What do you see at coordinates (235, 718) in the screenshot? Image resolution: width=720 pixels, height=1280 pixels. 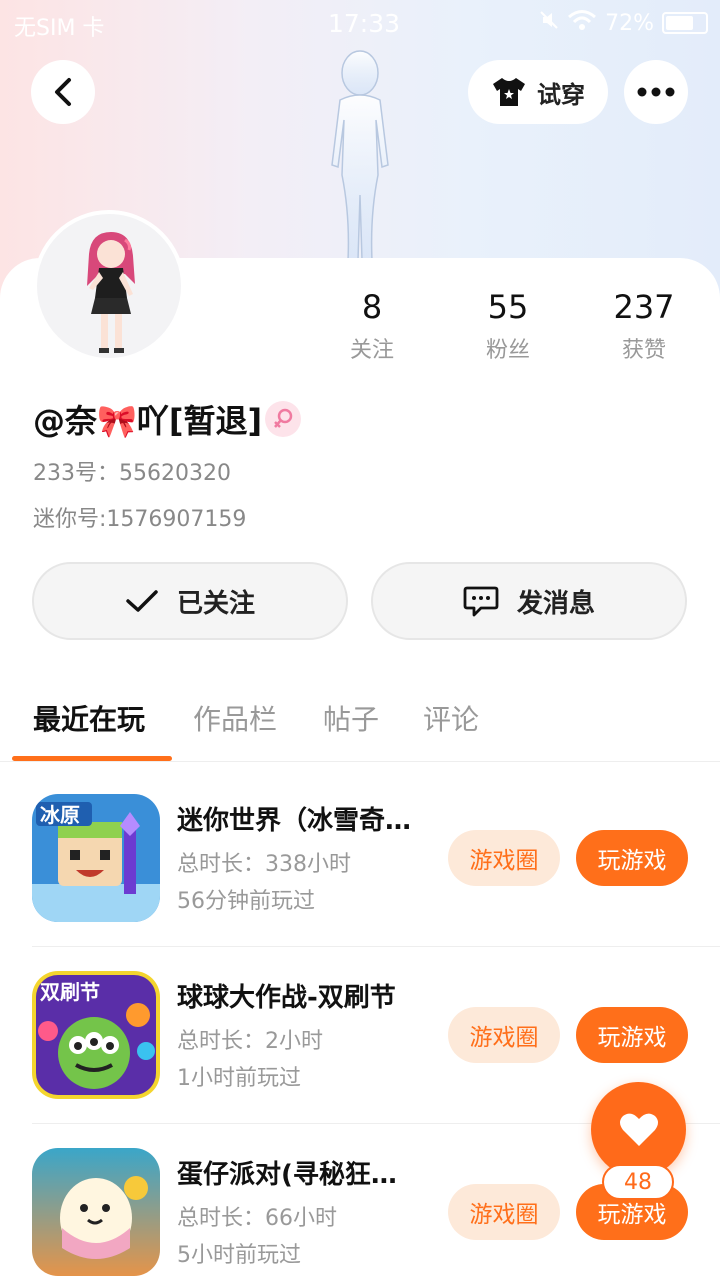 I see `tab-works: 作品栏` at bounding box center [235, 718].